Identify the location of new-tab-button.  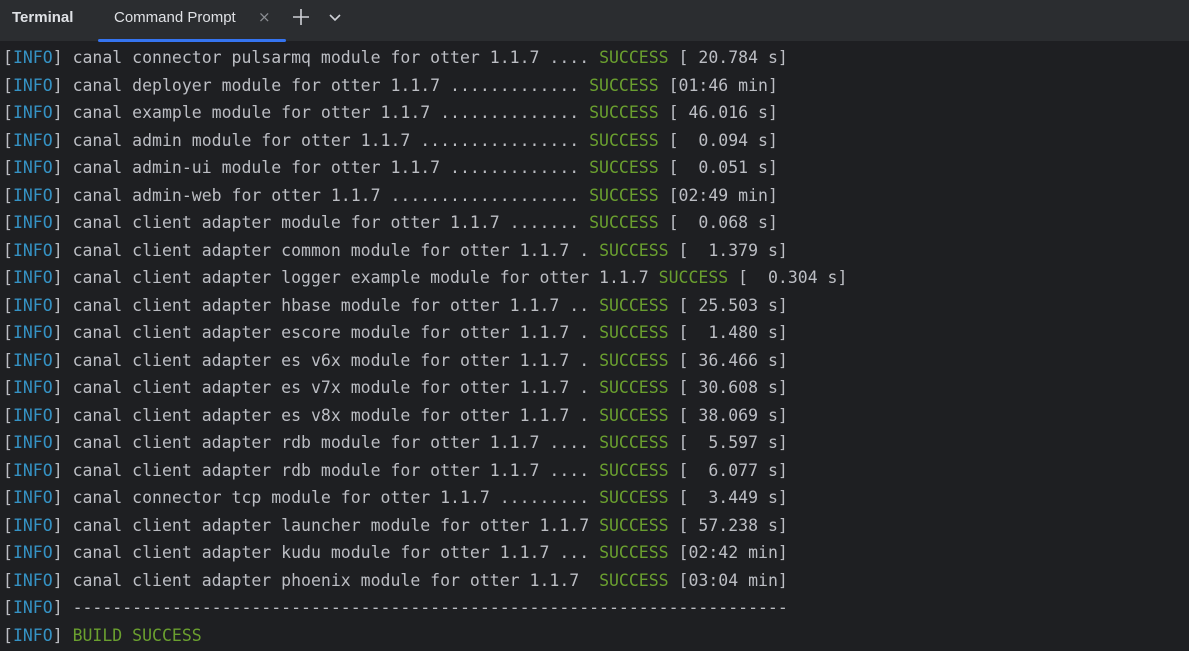
(301, 17).